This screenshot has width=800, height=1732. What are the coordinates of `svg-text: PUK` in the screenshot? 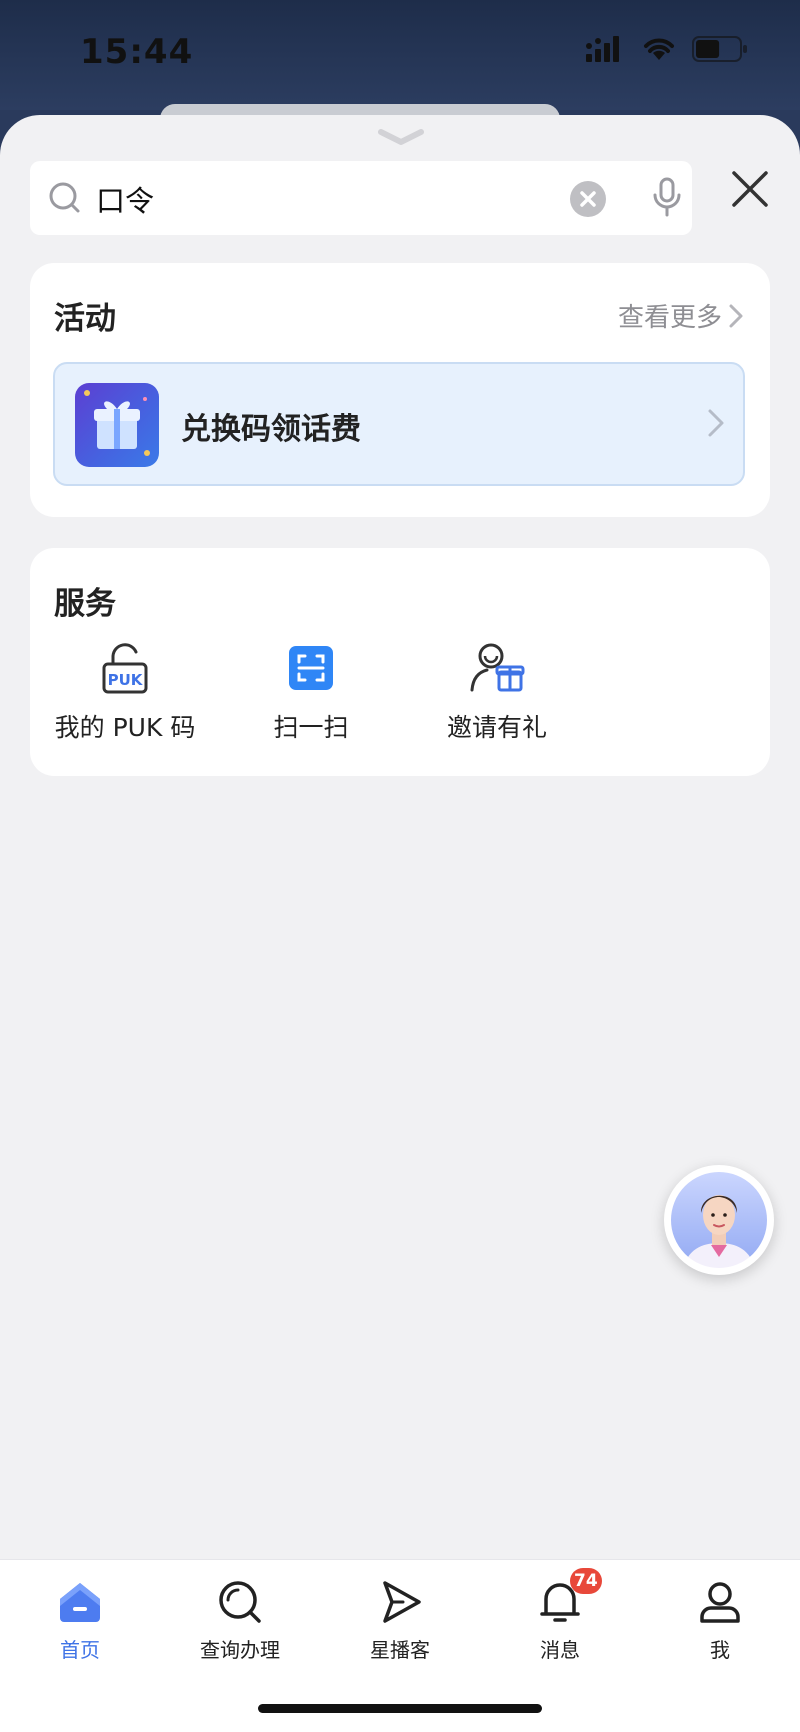 It's located at (126, 680).